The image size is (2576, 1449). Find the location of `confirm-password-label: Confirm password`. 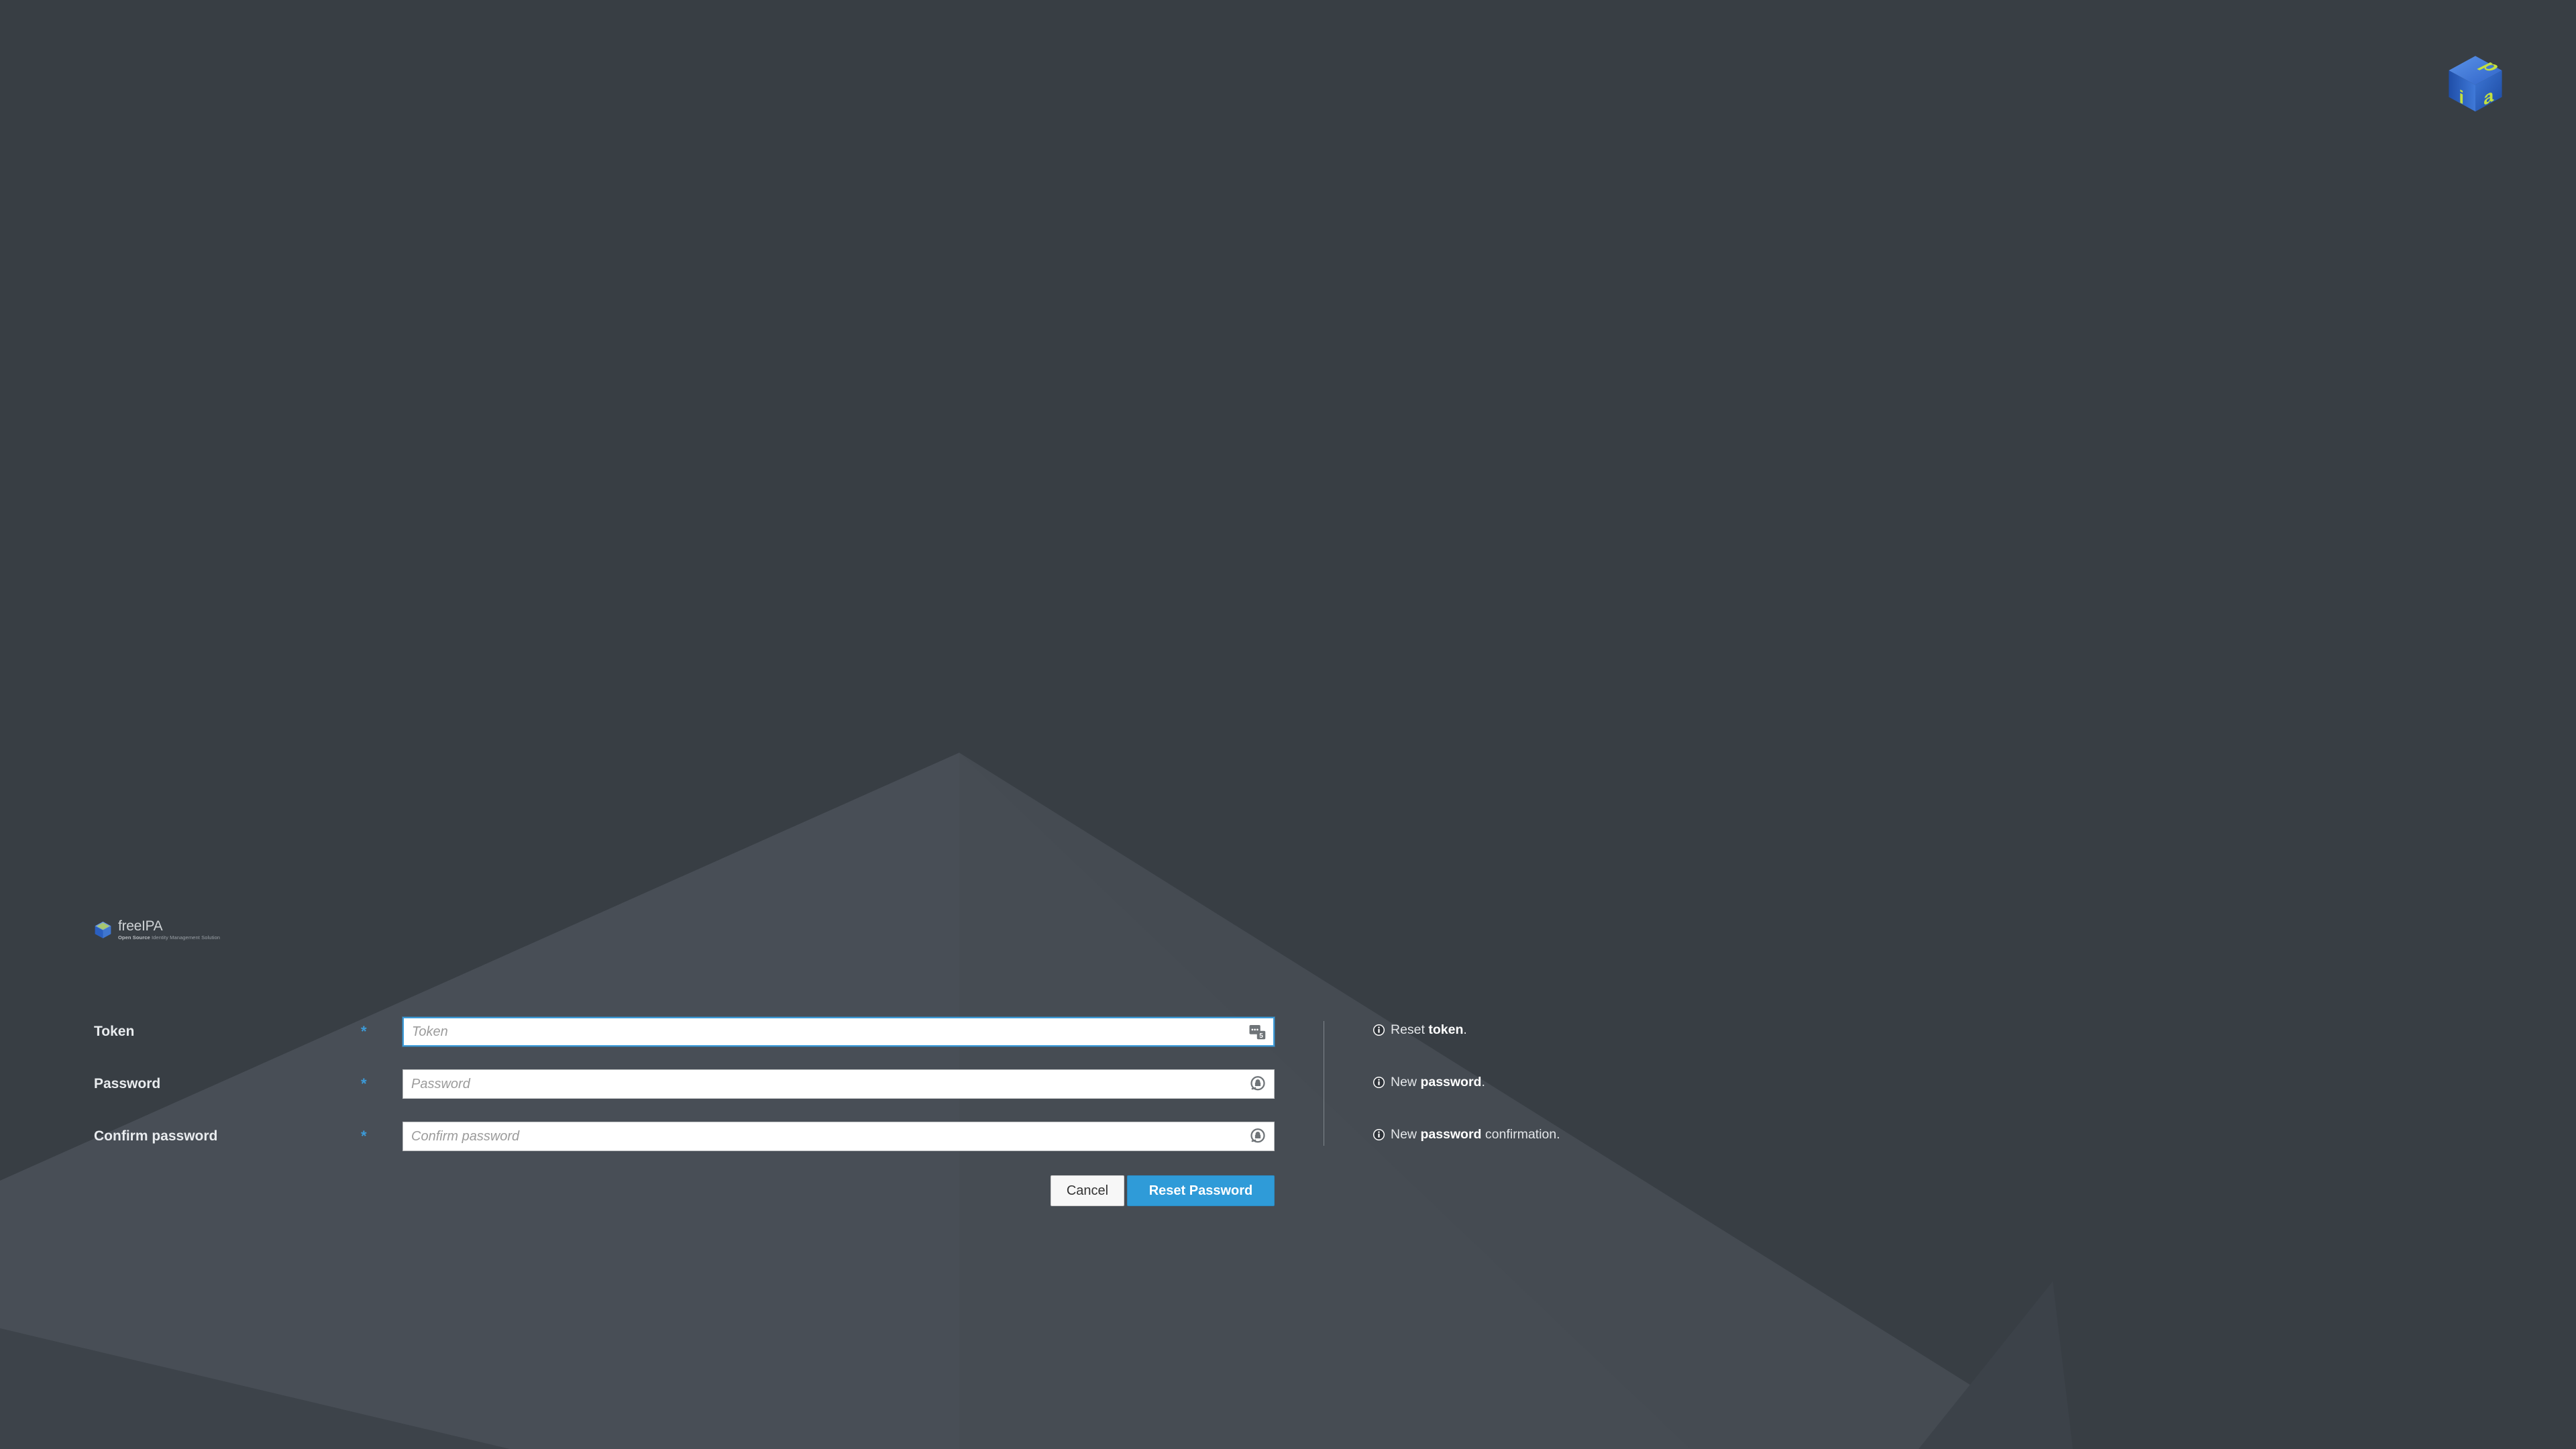

confirm-password-label: Confirm password is located at coordinates (156, 1136).